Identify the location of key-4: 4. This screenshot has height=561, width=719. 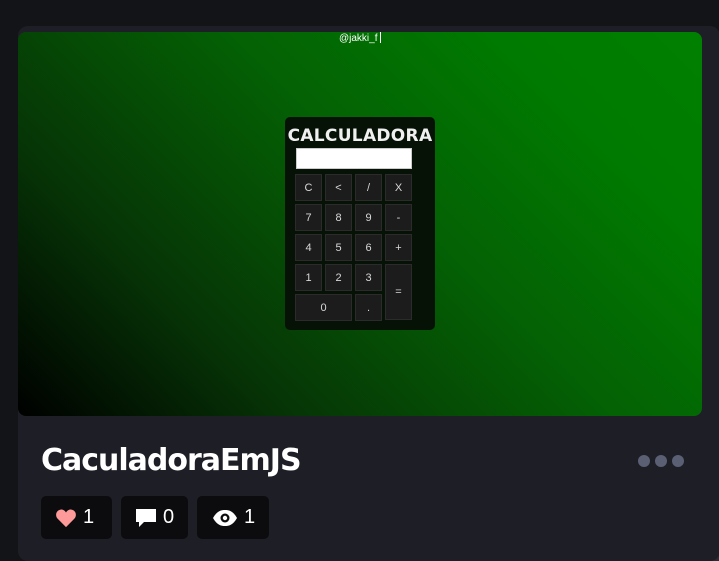
(308, 247).